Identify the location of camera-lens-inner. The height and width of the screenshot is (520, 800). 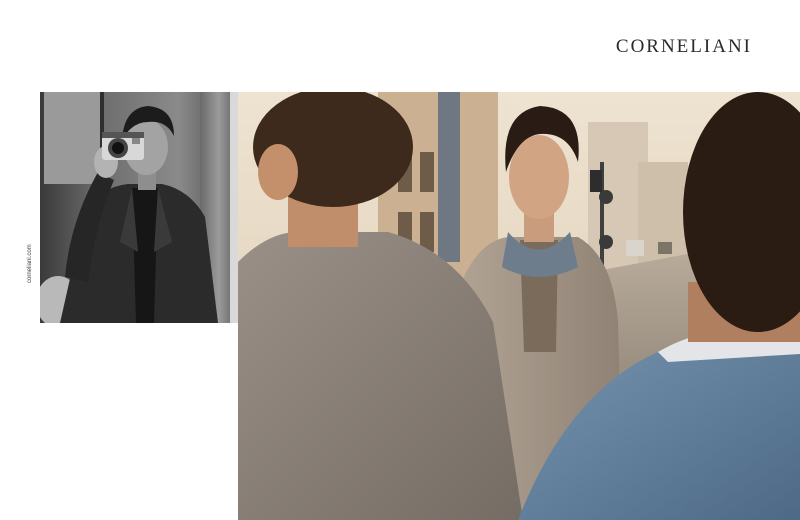
(118, 148).